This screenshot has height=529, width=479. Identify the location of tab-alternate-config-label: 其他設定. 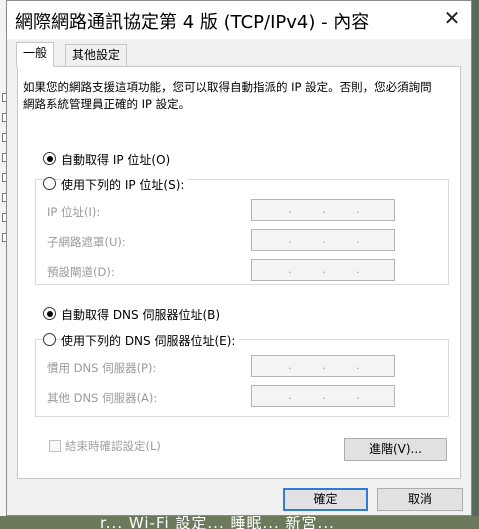
(96, 55).